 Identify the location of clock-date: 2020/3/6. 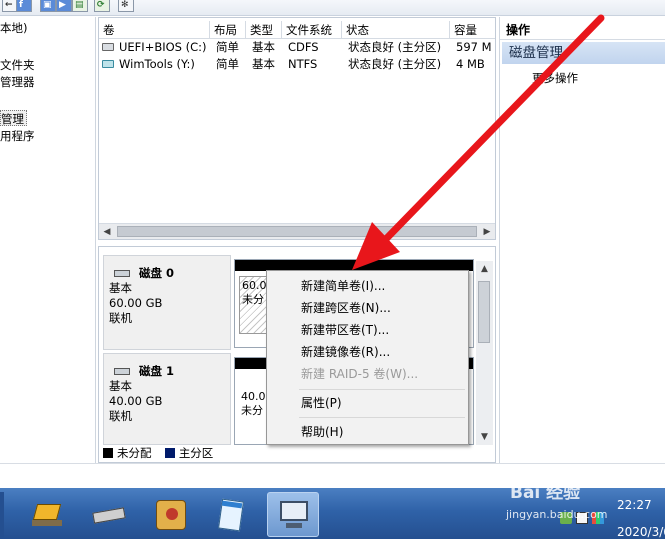
(641, 532).